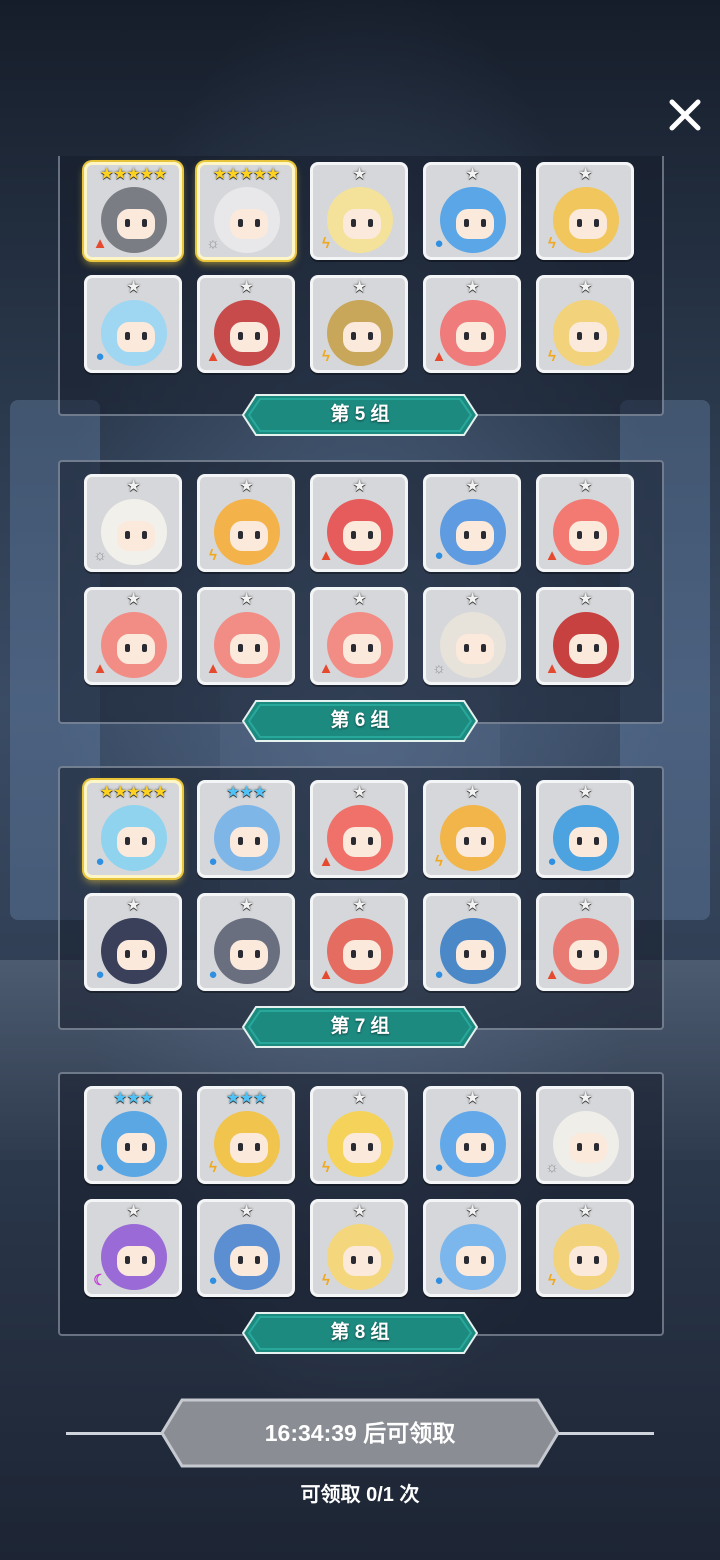  I want to click on group-banner: 第 8 组, so click(360, 1333).